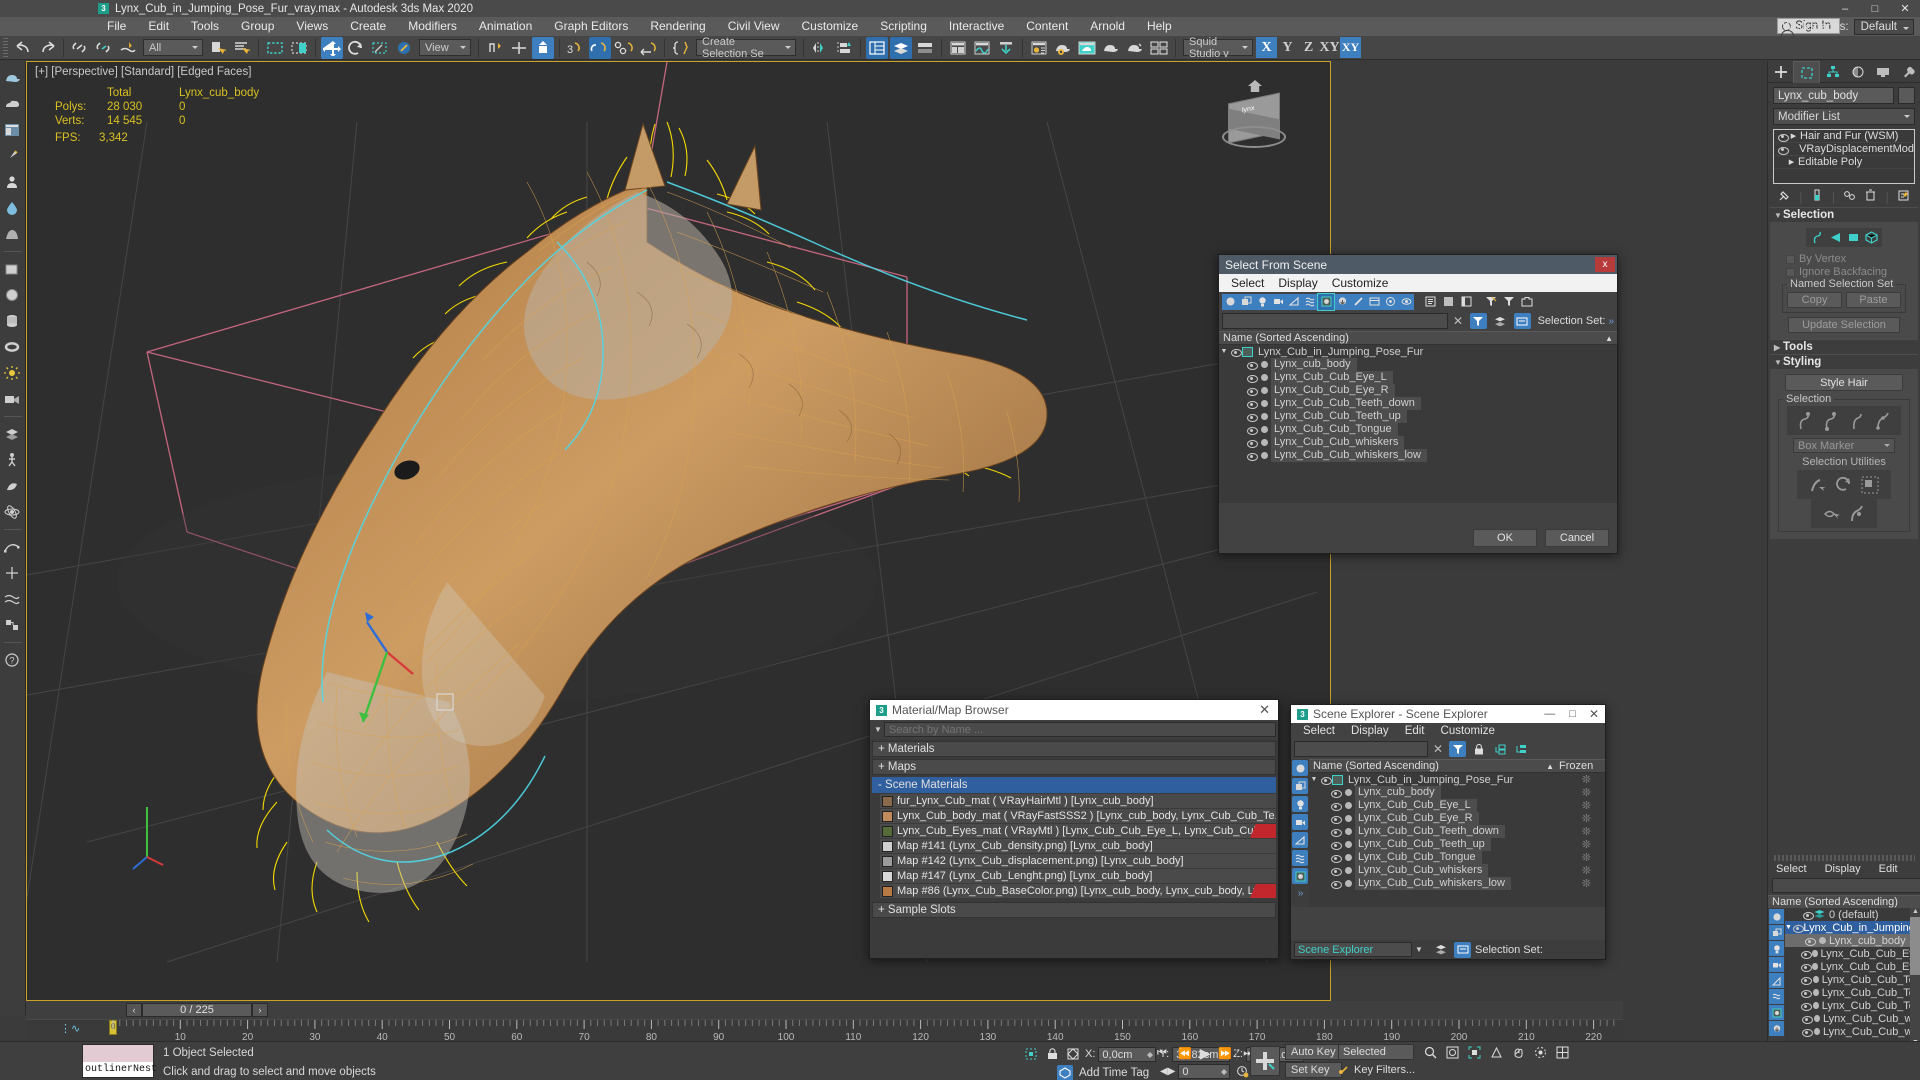 The width and height of the screenshot is (1920, 1080). I want to click on render-in-cloud-icon, so click(1159, 48).